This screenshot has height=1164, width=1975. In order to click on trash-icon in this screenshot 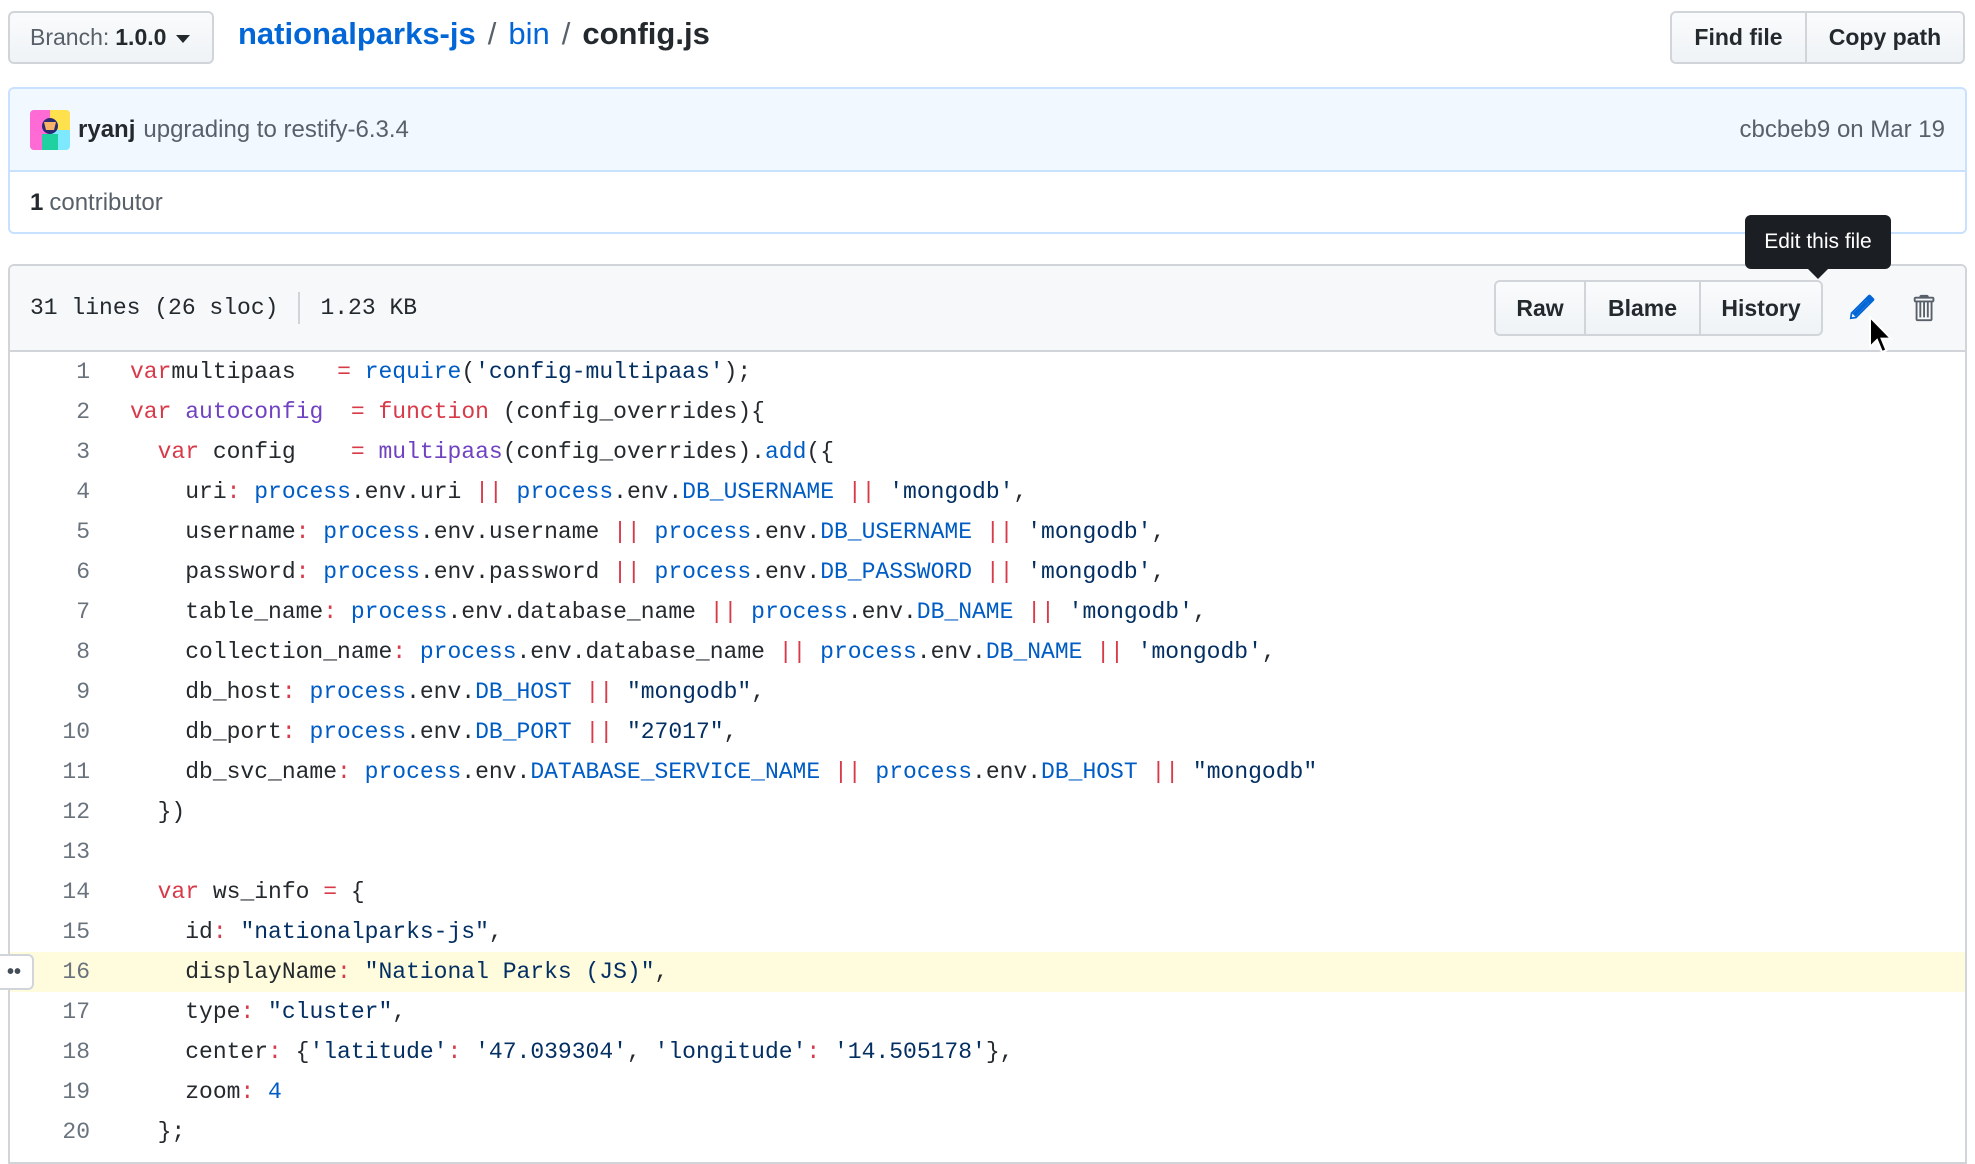, I will do `click(1925, 308)`.